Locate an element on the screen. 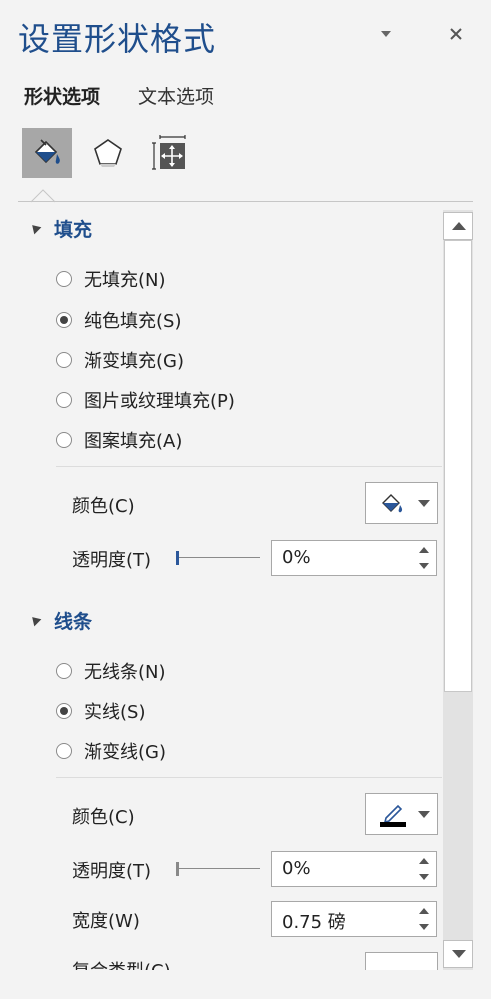 Image resolution: width=491 pixels, height=999 pixels. category-pointer is located at coordinates (43, 196).